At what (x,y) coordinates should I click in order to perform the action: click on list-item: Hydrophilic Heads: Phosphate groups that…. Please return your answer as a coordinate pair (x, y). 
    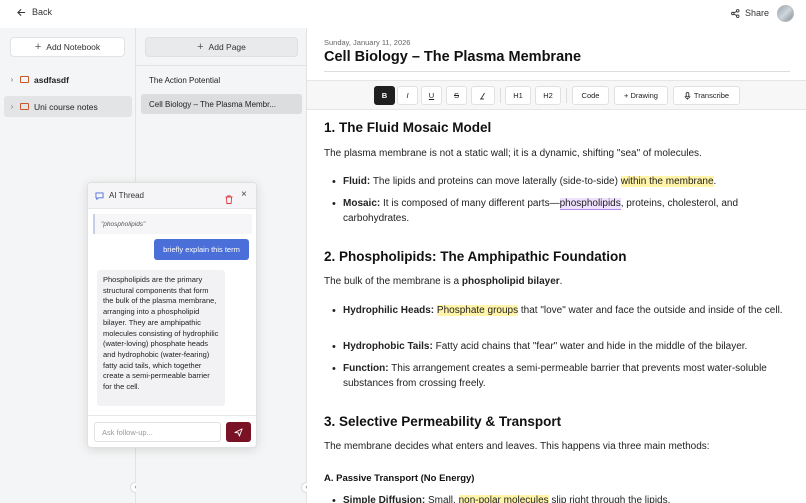
    Looking at the image, I should click on (559, 311).